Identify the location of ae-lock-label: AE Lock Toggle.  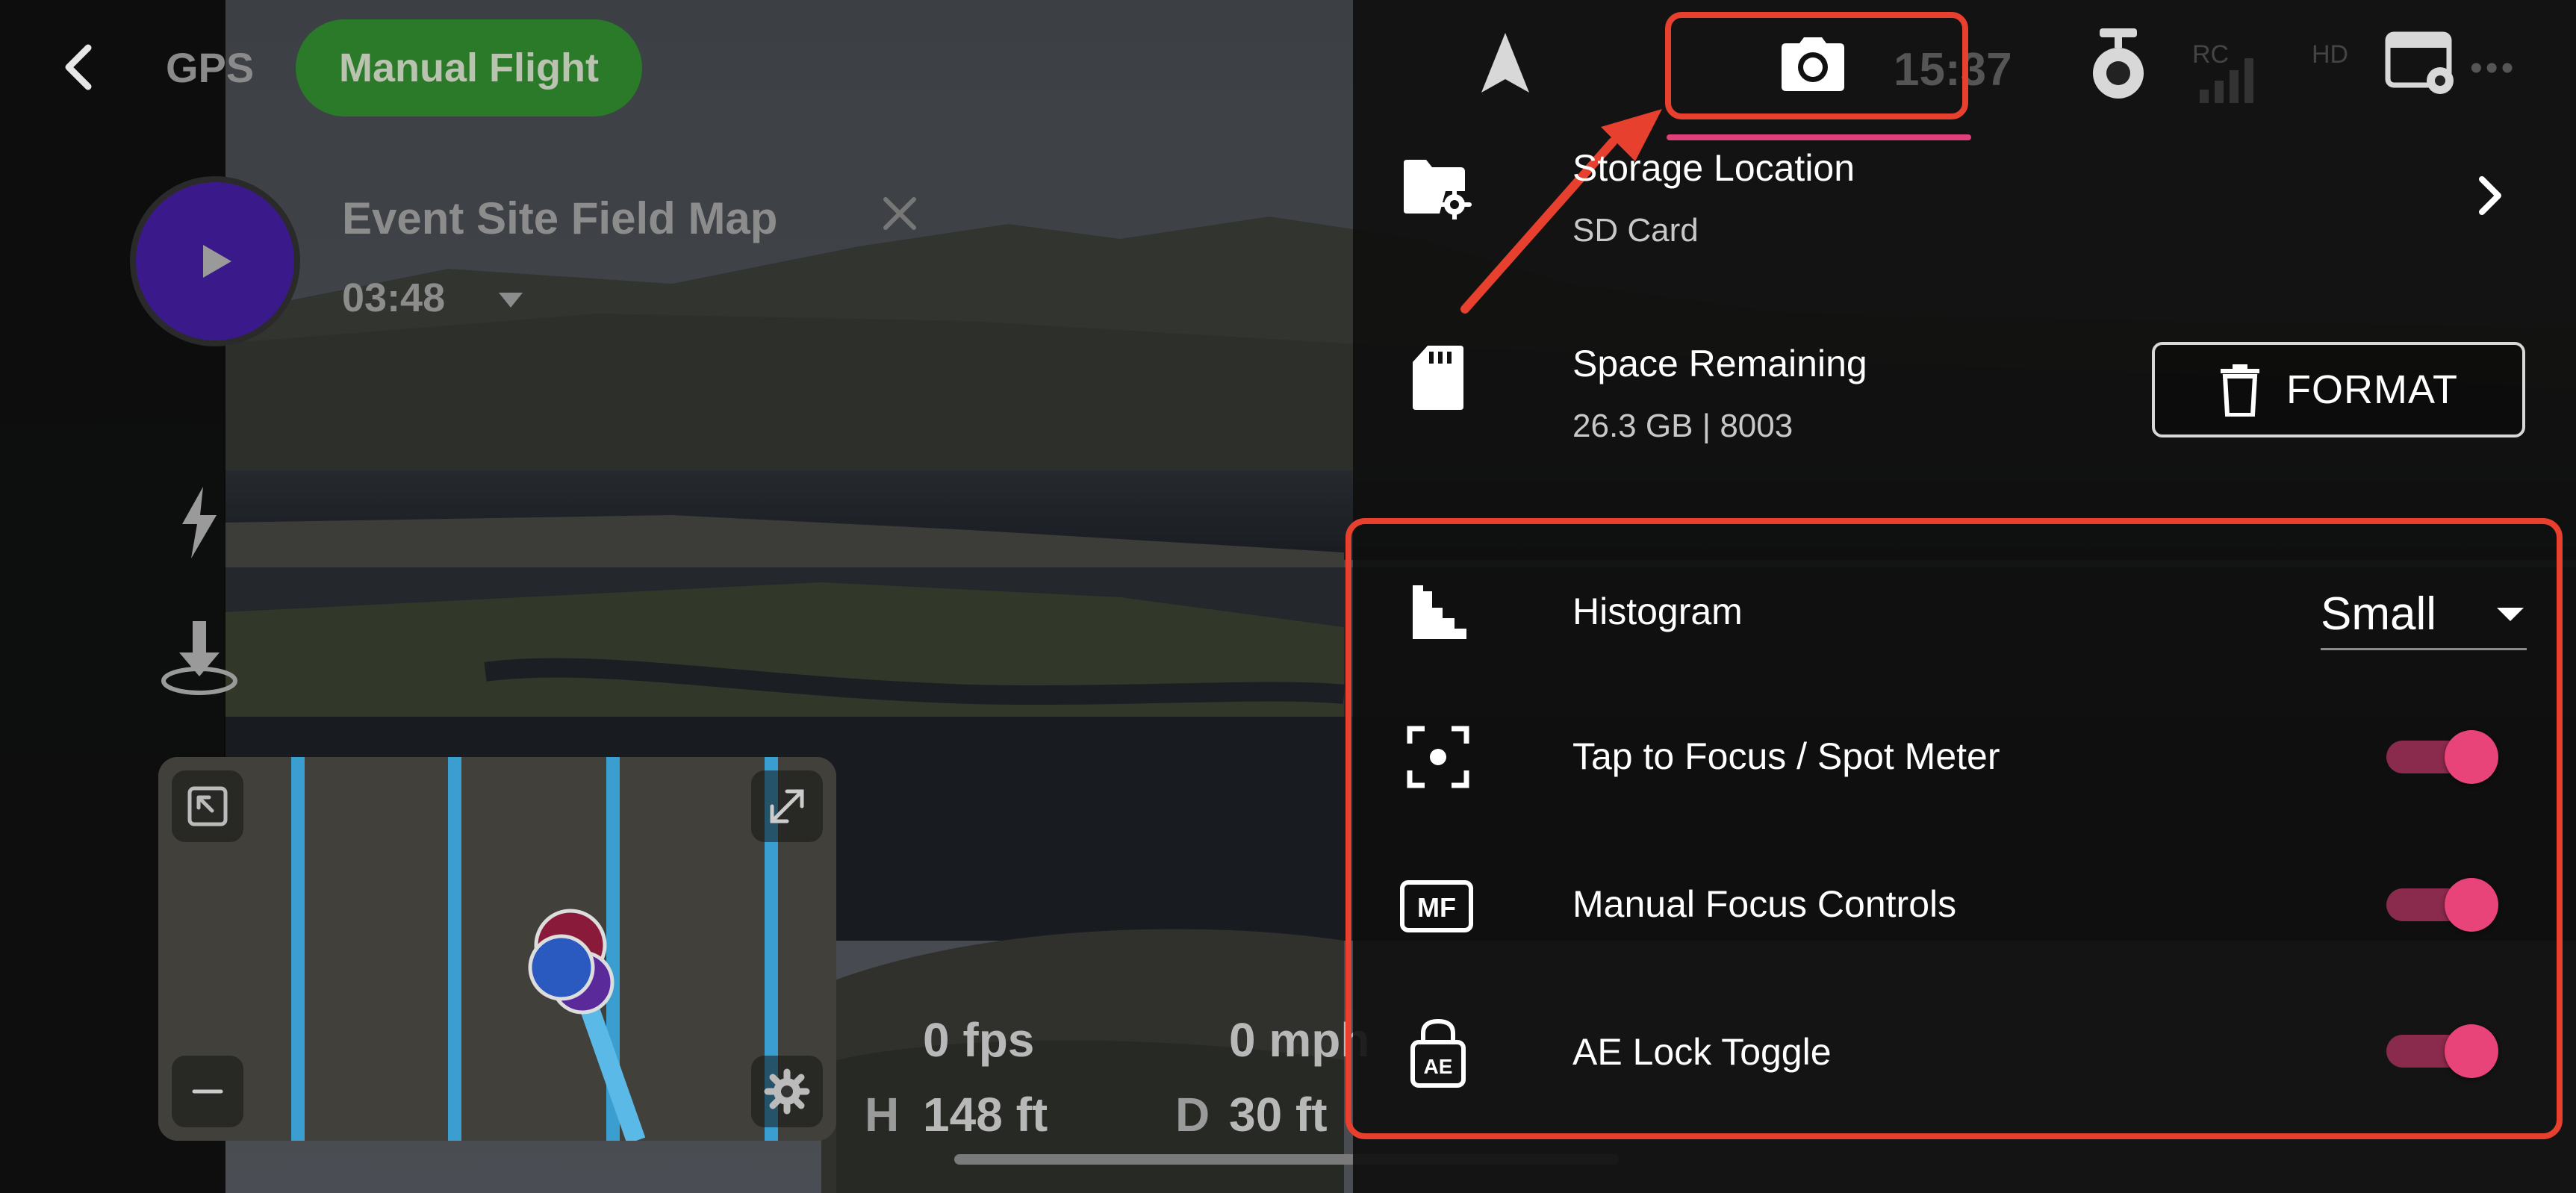
(1702, 1052).